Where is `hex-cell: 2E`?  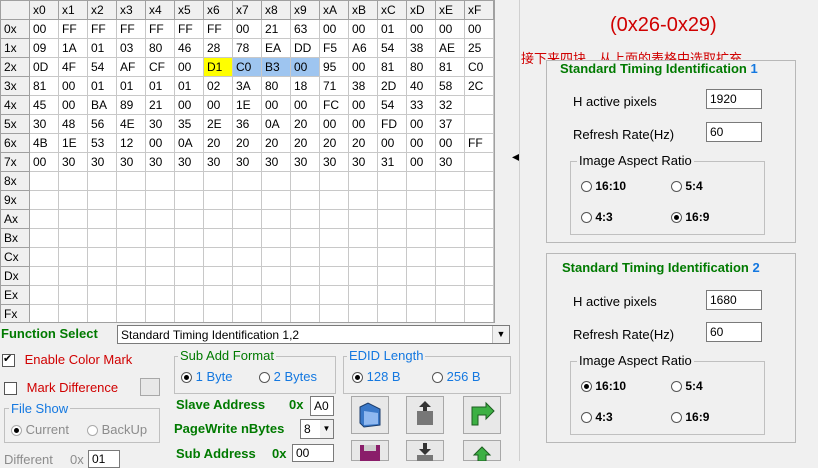
hex-cell: 2E is located at coordinates (218, 124).